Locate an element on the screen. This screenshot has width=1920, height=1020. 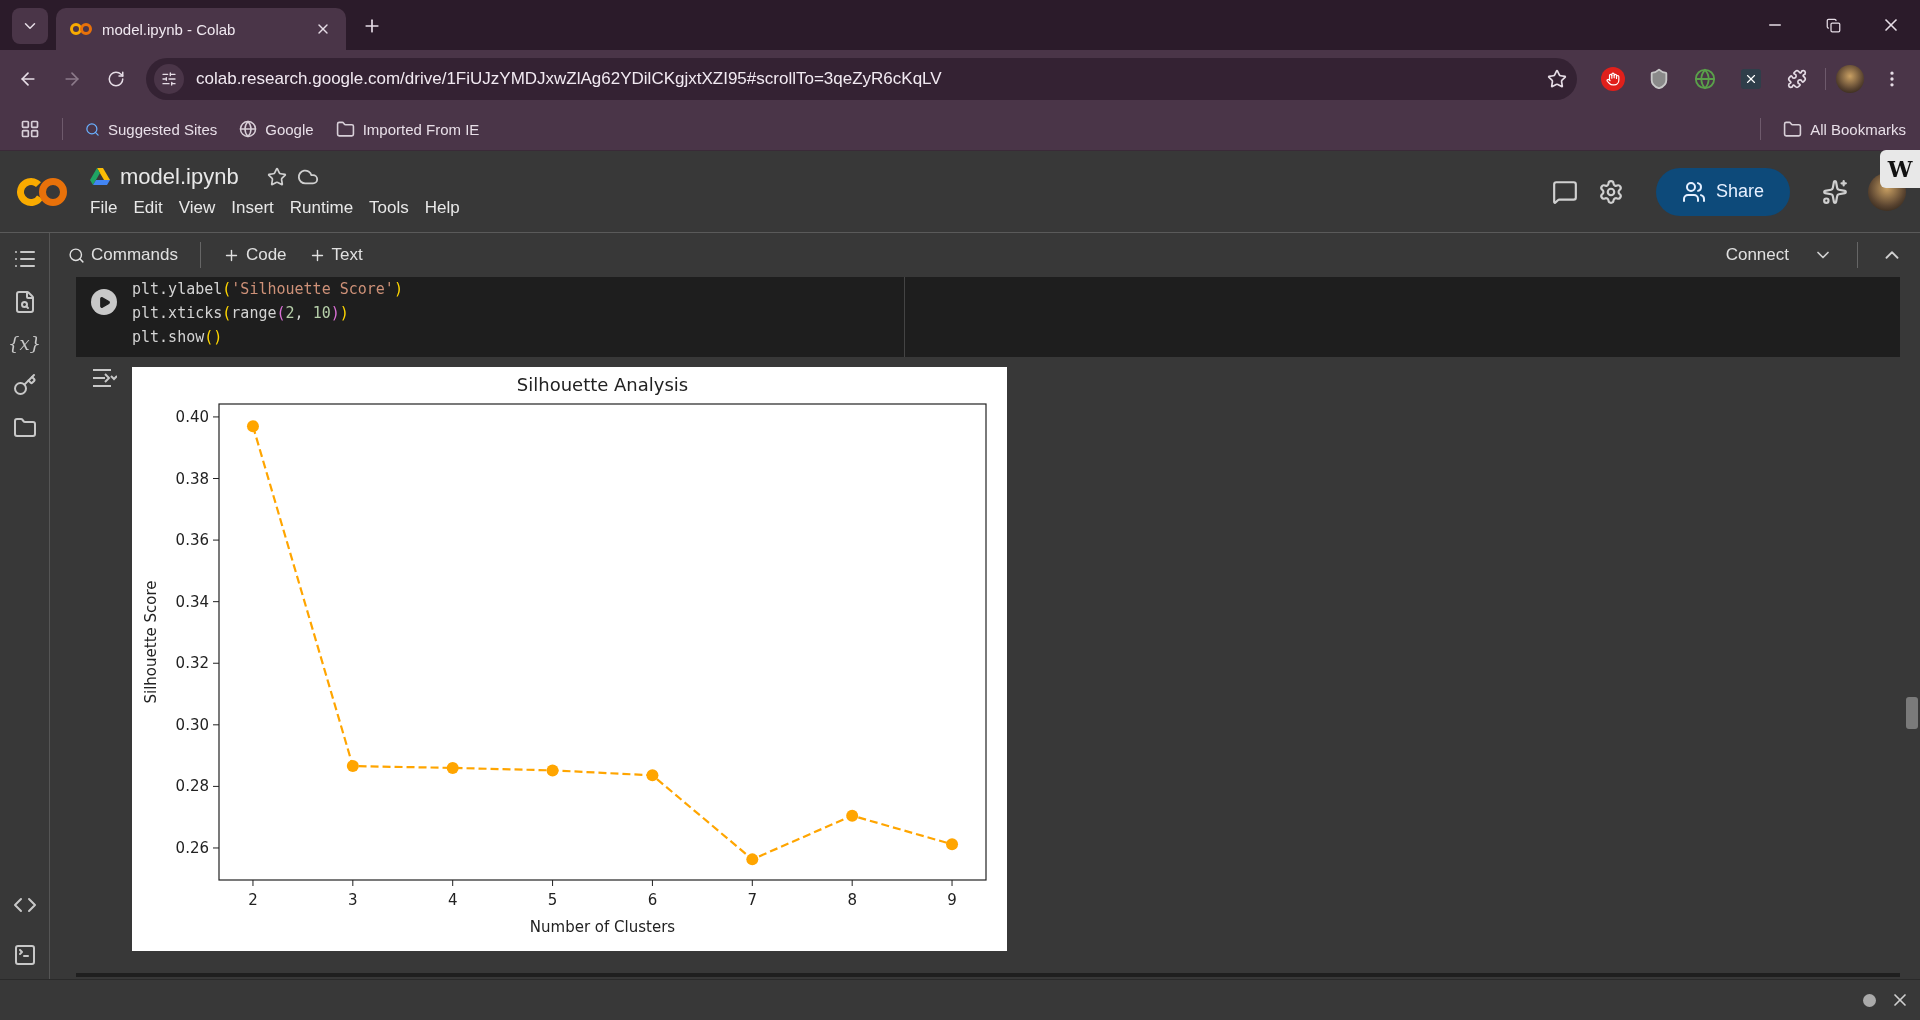
y-tick-label: 0.34 is located at coordinates (192, 601).